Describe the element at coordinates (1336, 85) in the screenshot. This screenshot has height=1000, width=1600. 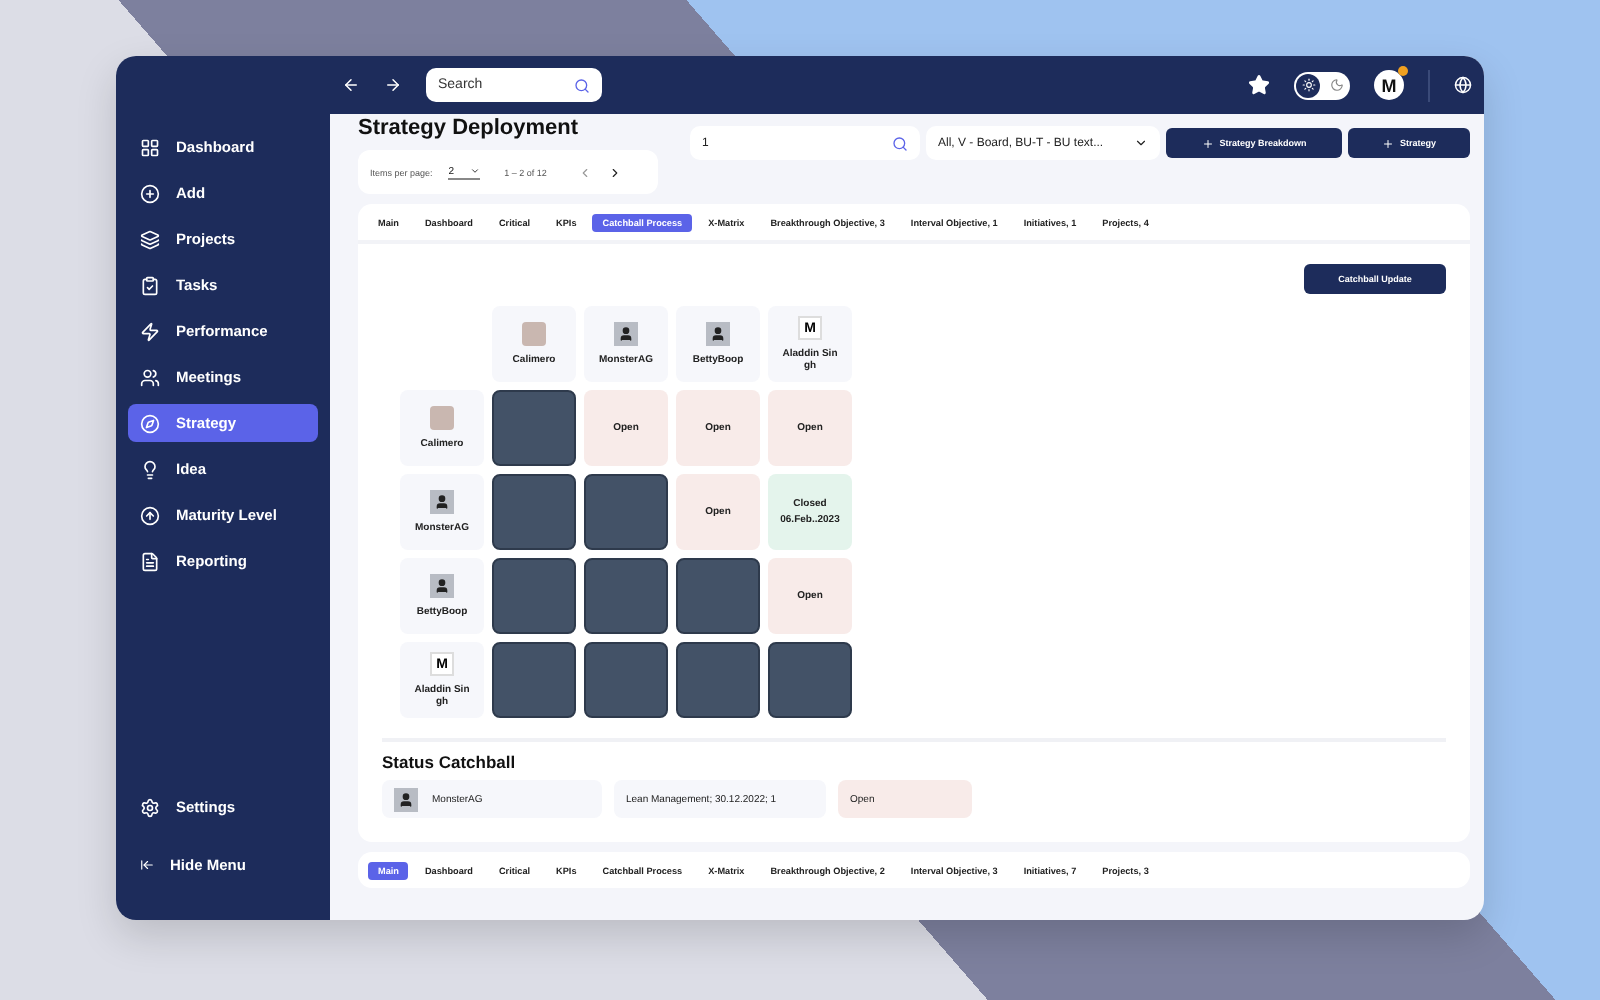
I see `moon-icon` at that location.